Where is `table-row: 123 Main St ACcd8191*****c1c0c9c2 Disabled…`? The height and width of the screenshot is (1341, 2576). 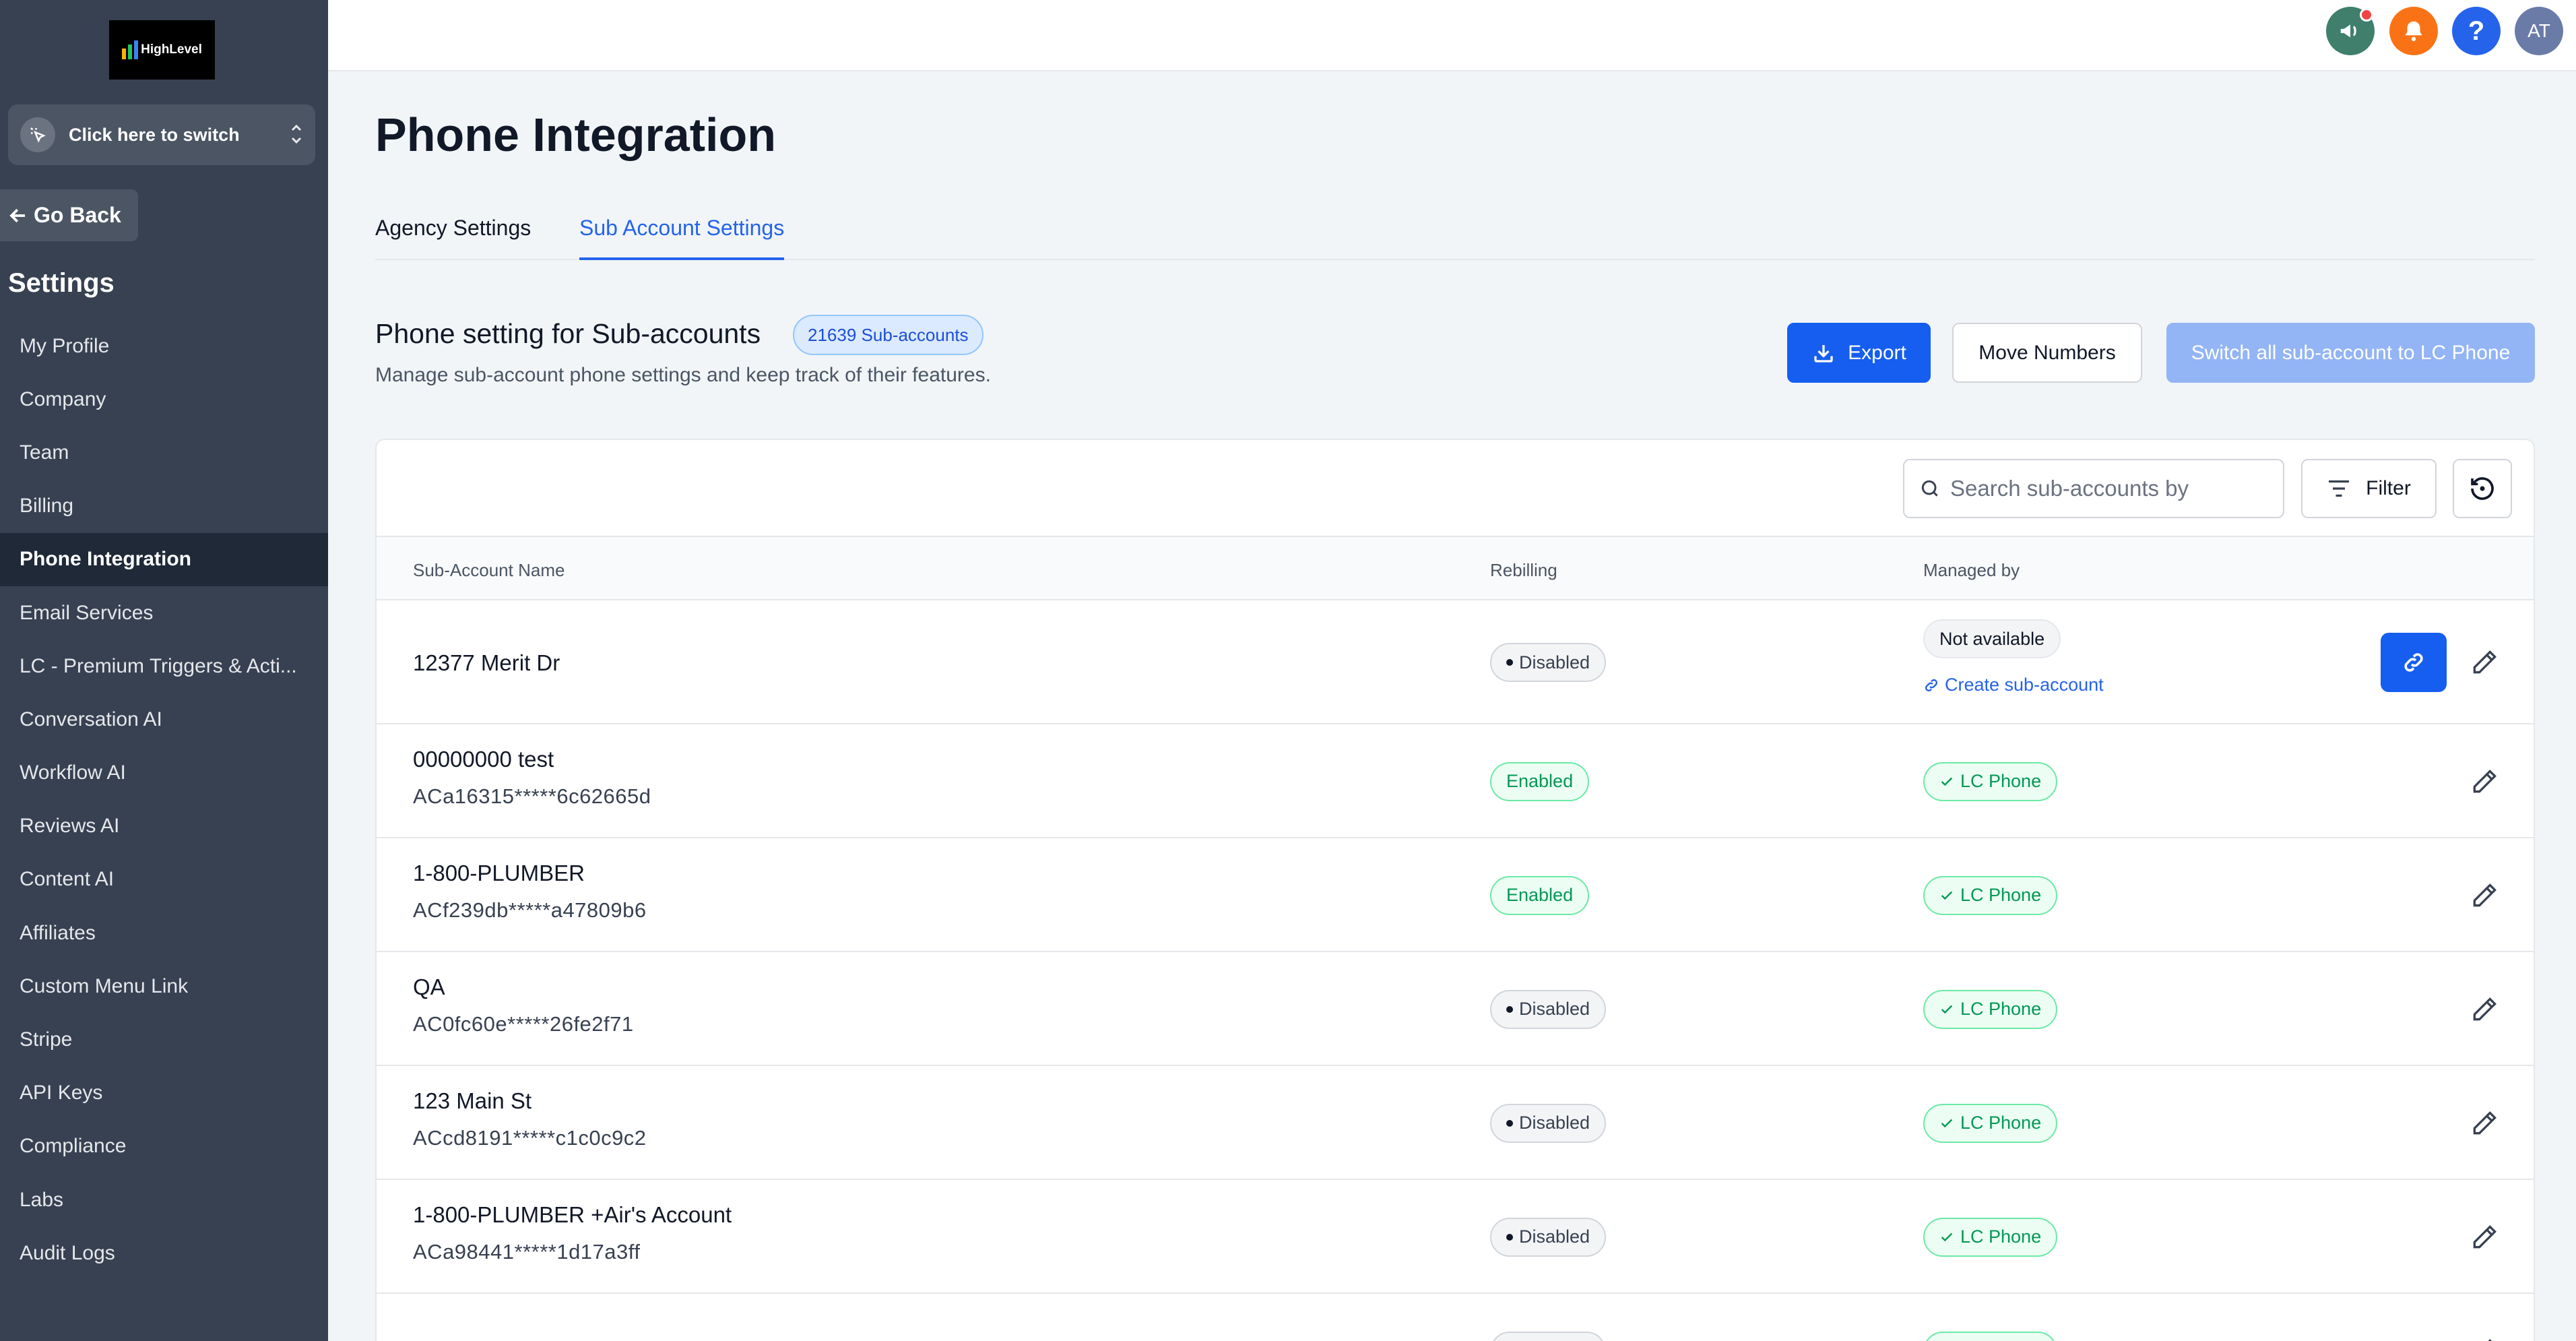 table-row: 123 Main St ACcd8191*****c1c0c9c2 Disabled… is located at coordinates (1455, 1123).